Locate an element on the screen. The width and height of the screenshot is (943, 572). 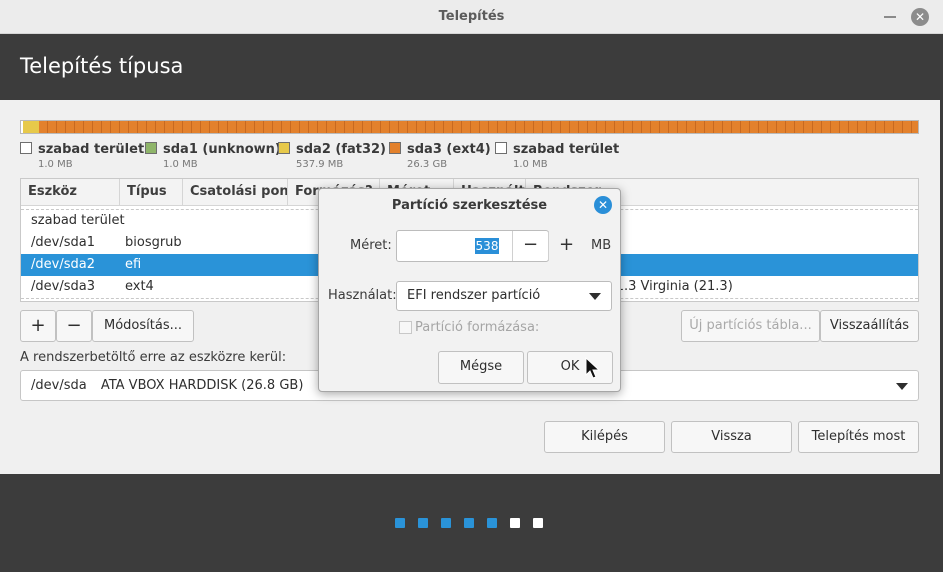
size-unit: MB is located at coordinates (601, 245).